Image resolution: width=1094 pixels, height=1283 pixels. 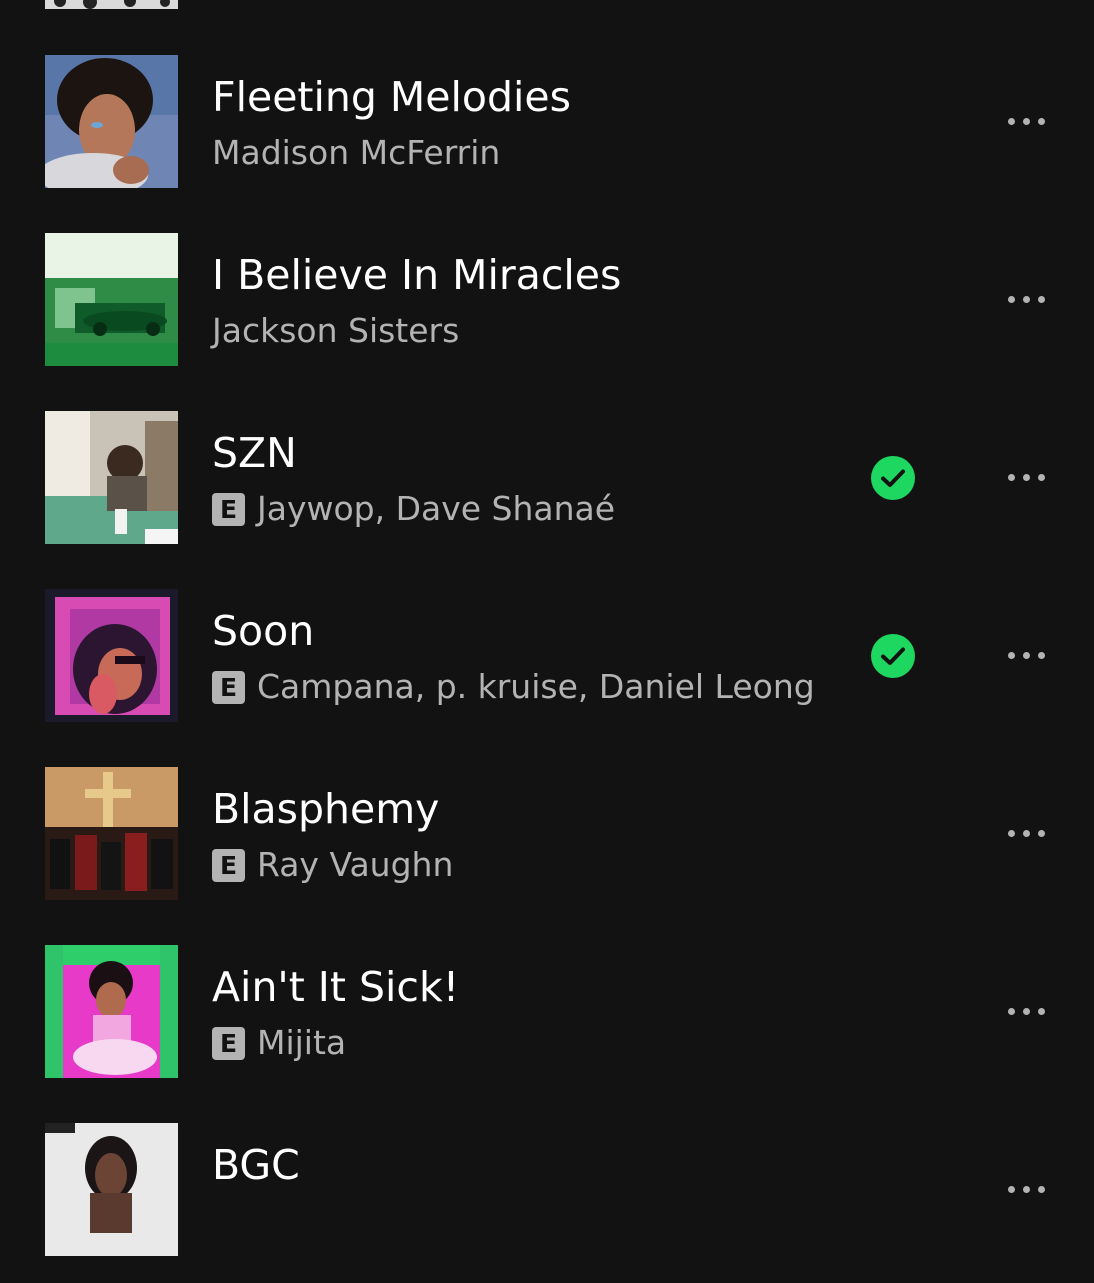 I want to click on track-row: I Believe In Miracles Jackson Sisters, so click(x=547, y=313).